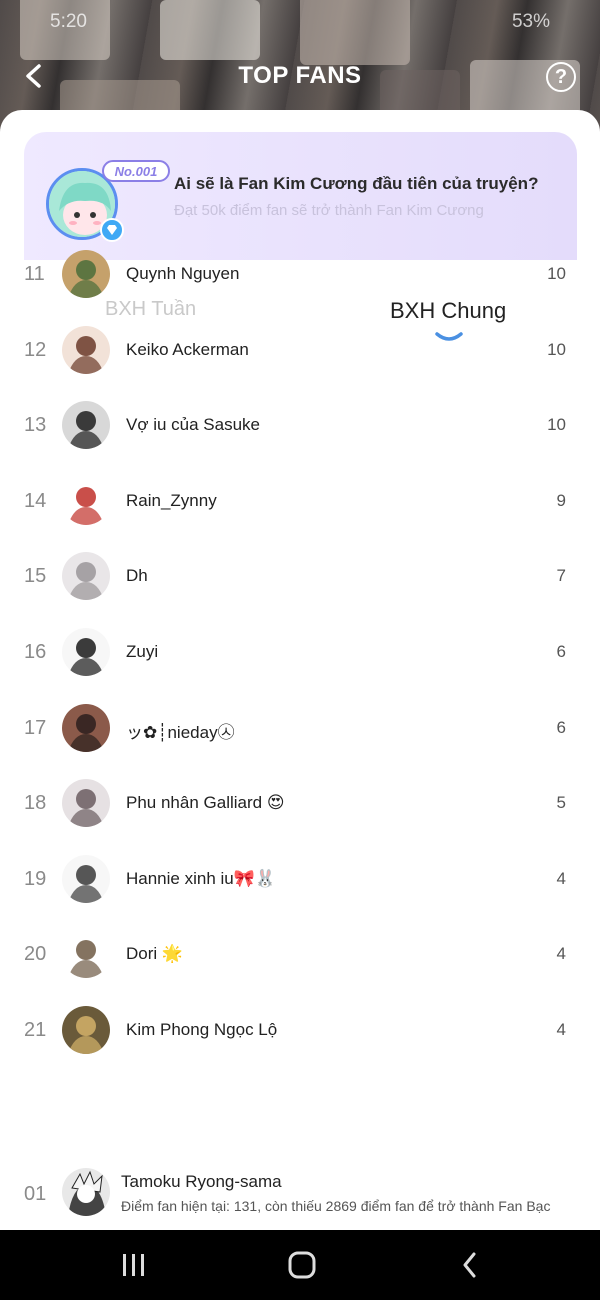  What do you see at coordinates (187, 349) in the screenshot?
I see `username: Keiko Ackerman` at bounding box center [187, 349].